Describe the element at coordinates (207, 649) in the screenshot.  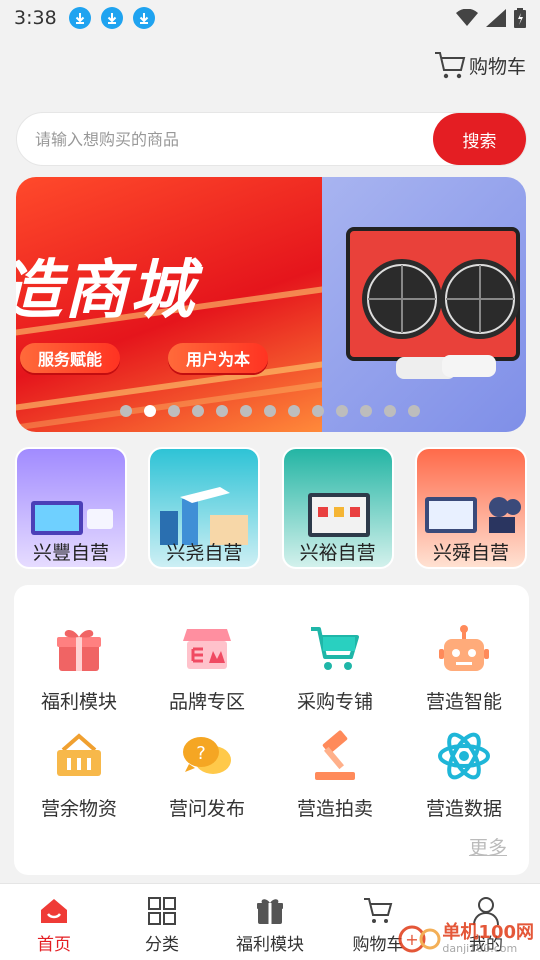
I see `brand-store-icon` at that location.